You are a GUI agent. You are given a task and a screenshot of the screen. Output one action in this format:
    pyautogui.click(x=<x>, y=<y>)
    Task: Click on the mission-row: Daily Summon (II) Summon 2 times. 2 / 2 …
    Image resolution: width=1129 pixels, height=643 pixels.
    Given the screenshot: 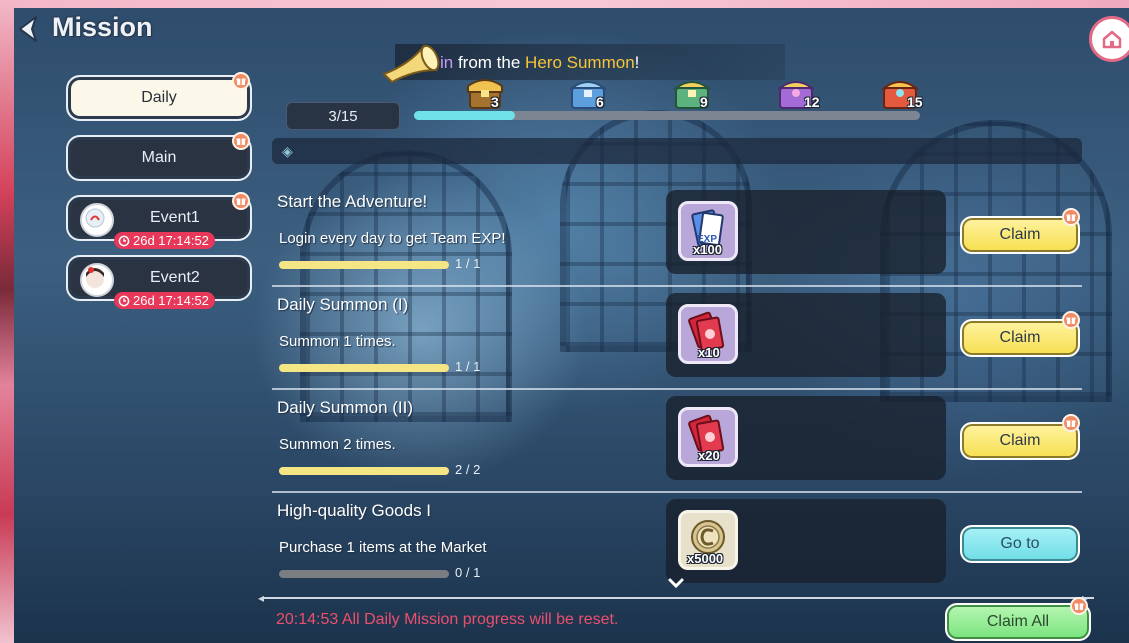 What is the action you would take?
    pyautogui.click(x=677, y=441)
    